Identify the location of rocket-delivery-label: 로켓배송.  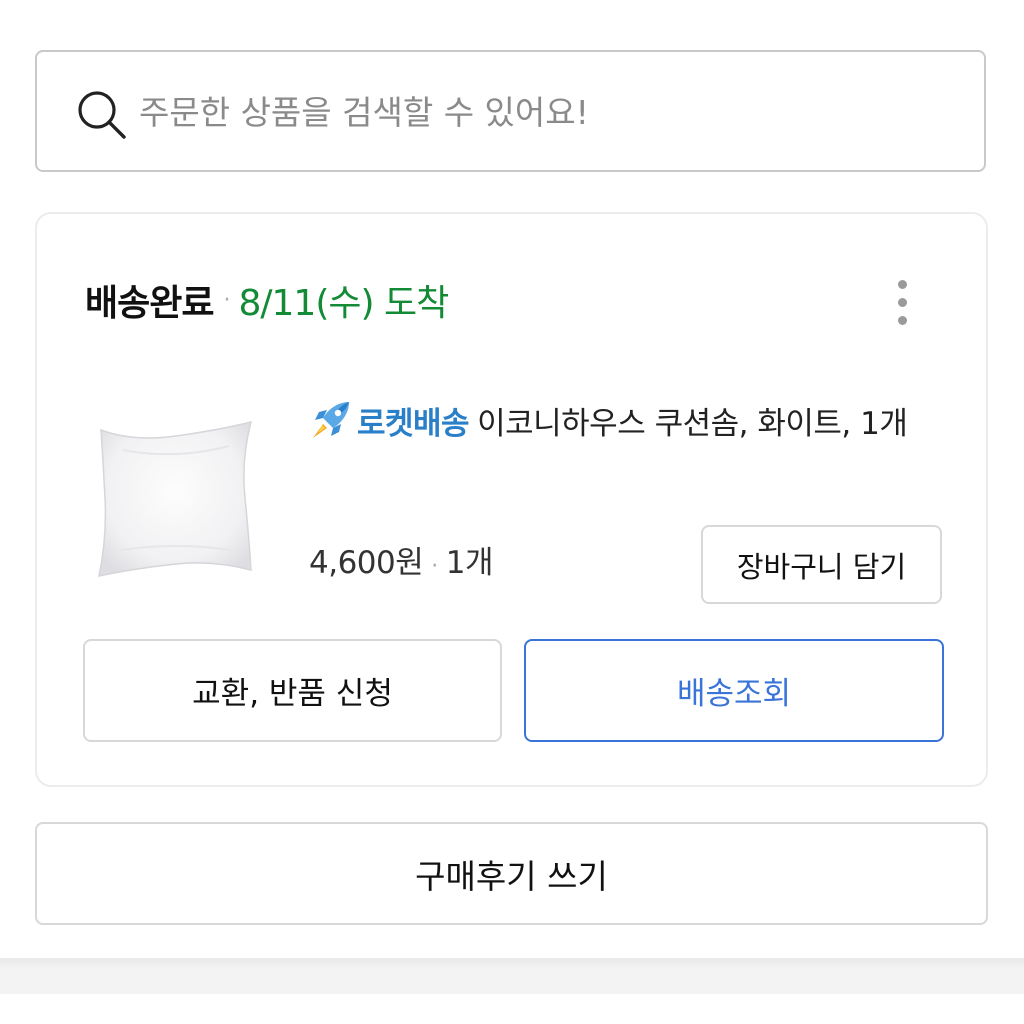
(413, 424).